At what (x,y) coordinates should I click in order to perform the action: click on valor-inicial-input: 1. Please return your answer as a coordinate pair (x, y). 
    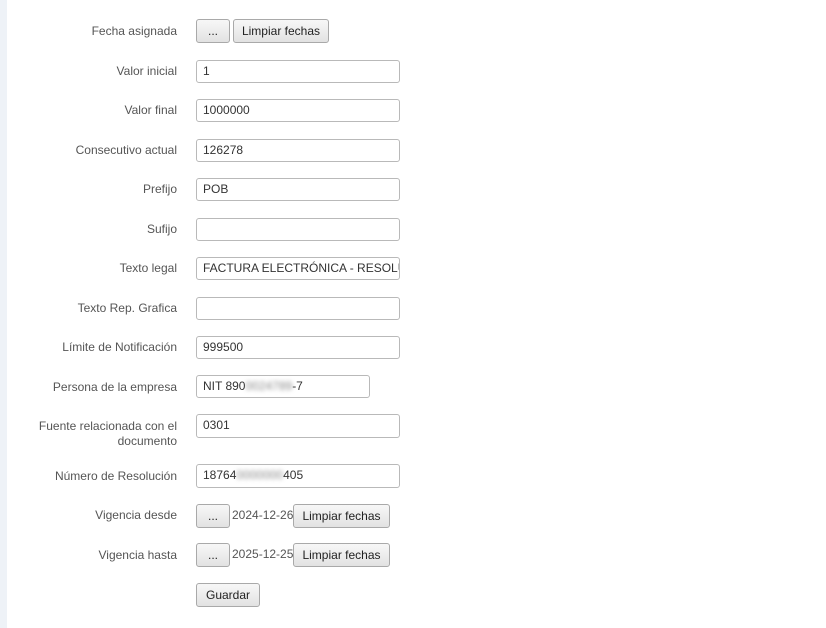
    Looking at the image, I should click on (298, 71).